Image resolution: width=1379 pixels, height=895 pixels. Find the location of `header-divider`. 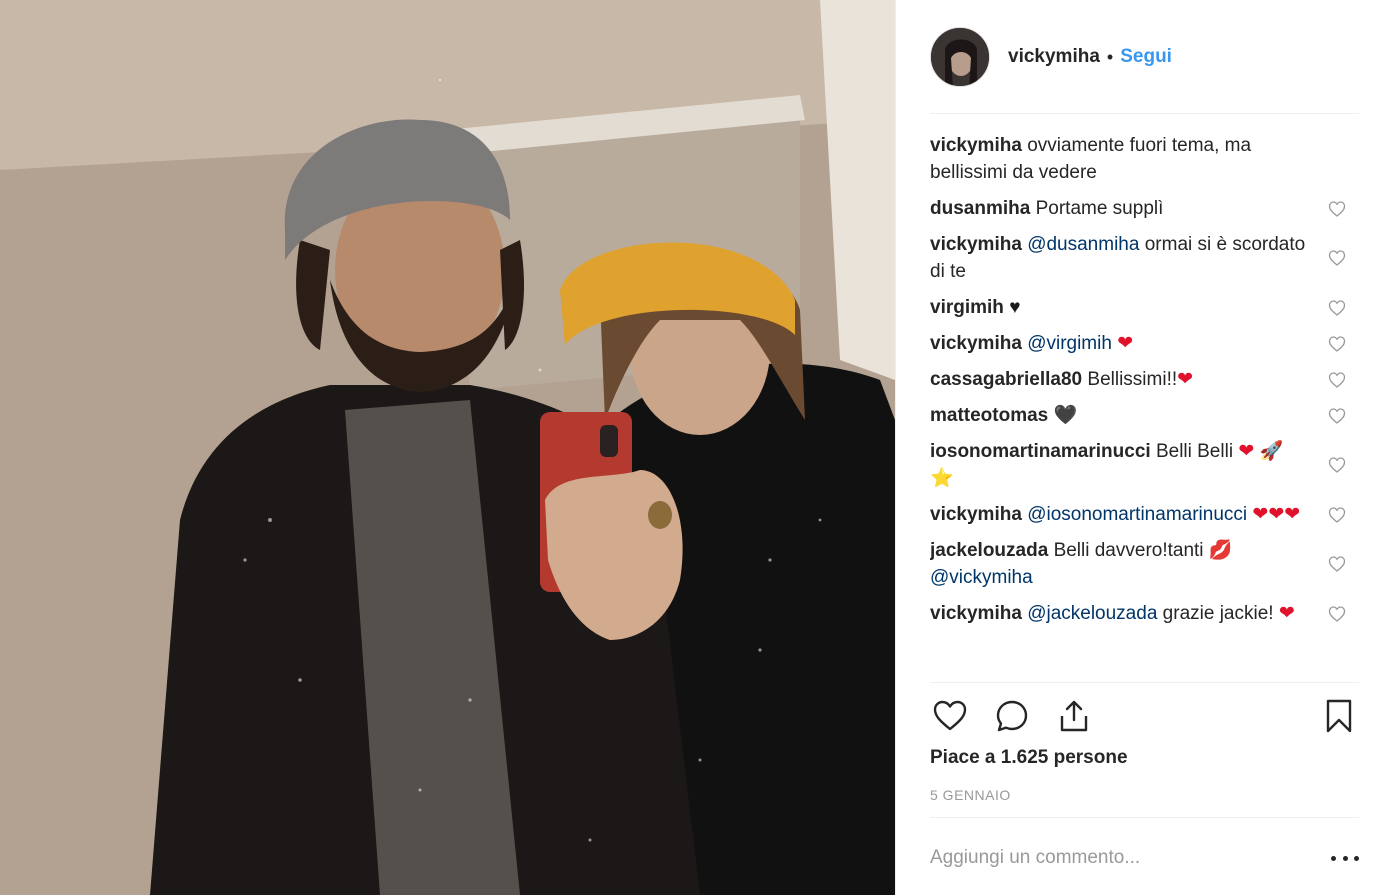

header-divider is located at coordinates (1144, 113).